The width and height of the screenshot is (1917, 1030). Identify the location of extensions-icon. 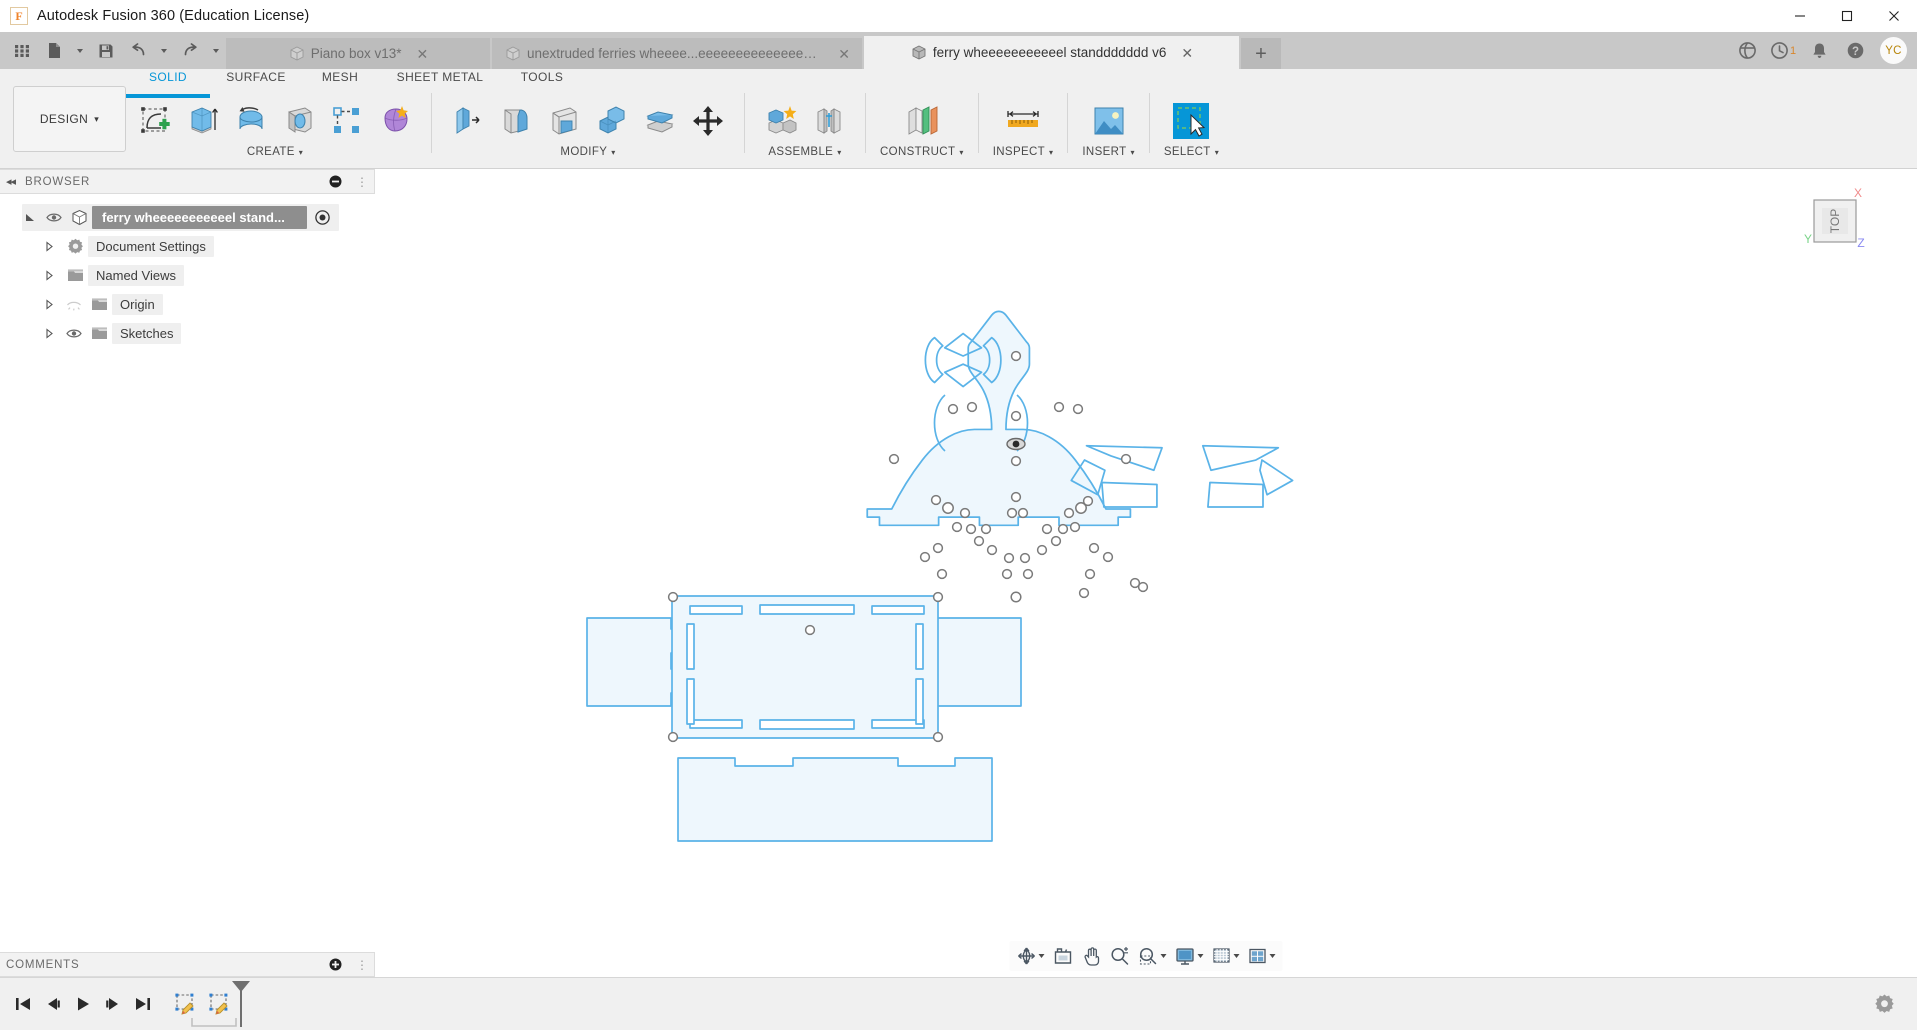
(1747, 51).